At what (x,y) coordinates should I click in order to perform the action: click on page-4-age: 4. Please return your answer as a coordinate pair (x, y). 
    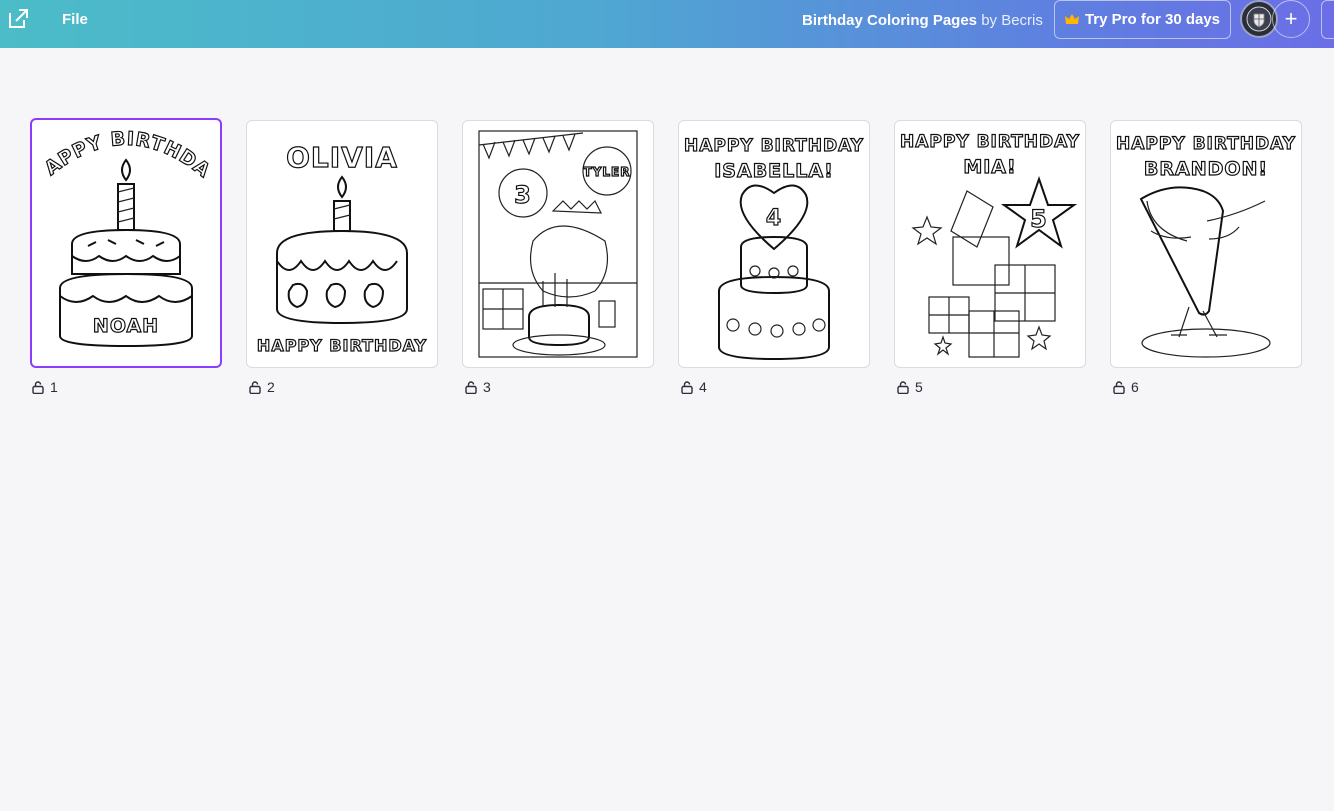
    Looking at the image, I should click on (774, 218).